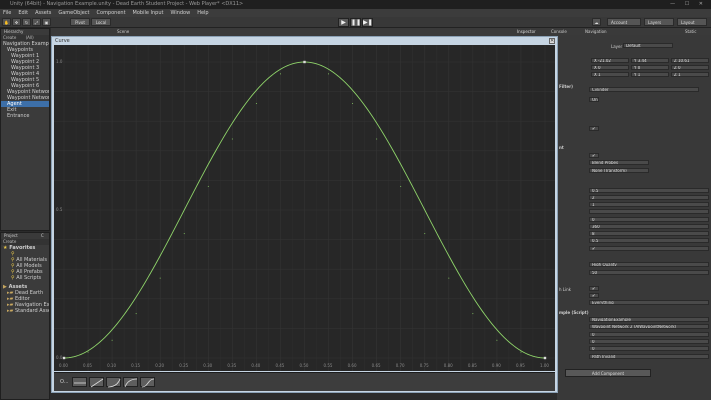 The image size is (711, 400). Describe the element at coordinates (649, 226) in the screenshot. I see `nav-agent-field: 360` at that location.